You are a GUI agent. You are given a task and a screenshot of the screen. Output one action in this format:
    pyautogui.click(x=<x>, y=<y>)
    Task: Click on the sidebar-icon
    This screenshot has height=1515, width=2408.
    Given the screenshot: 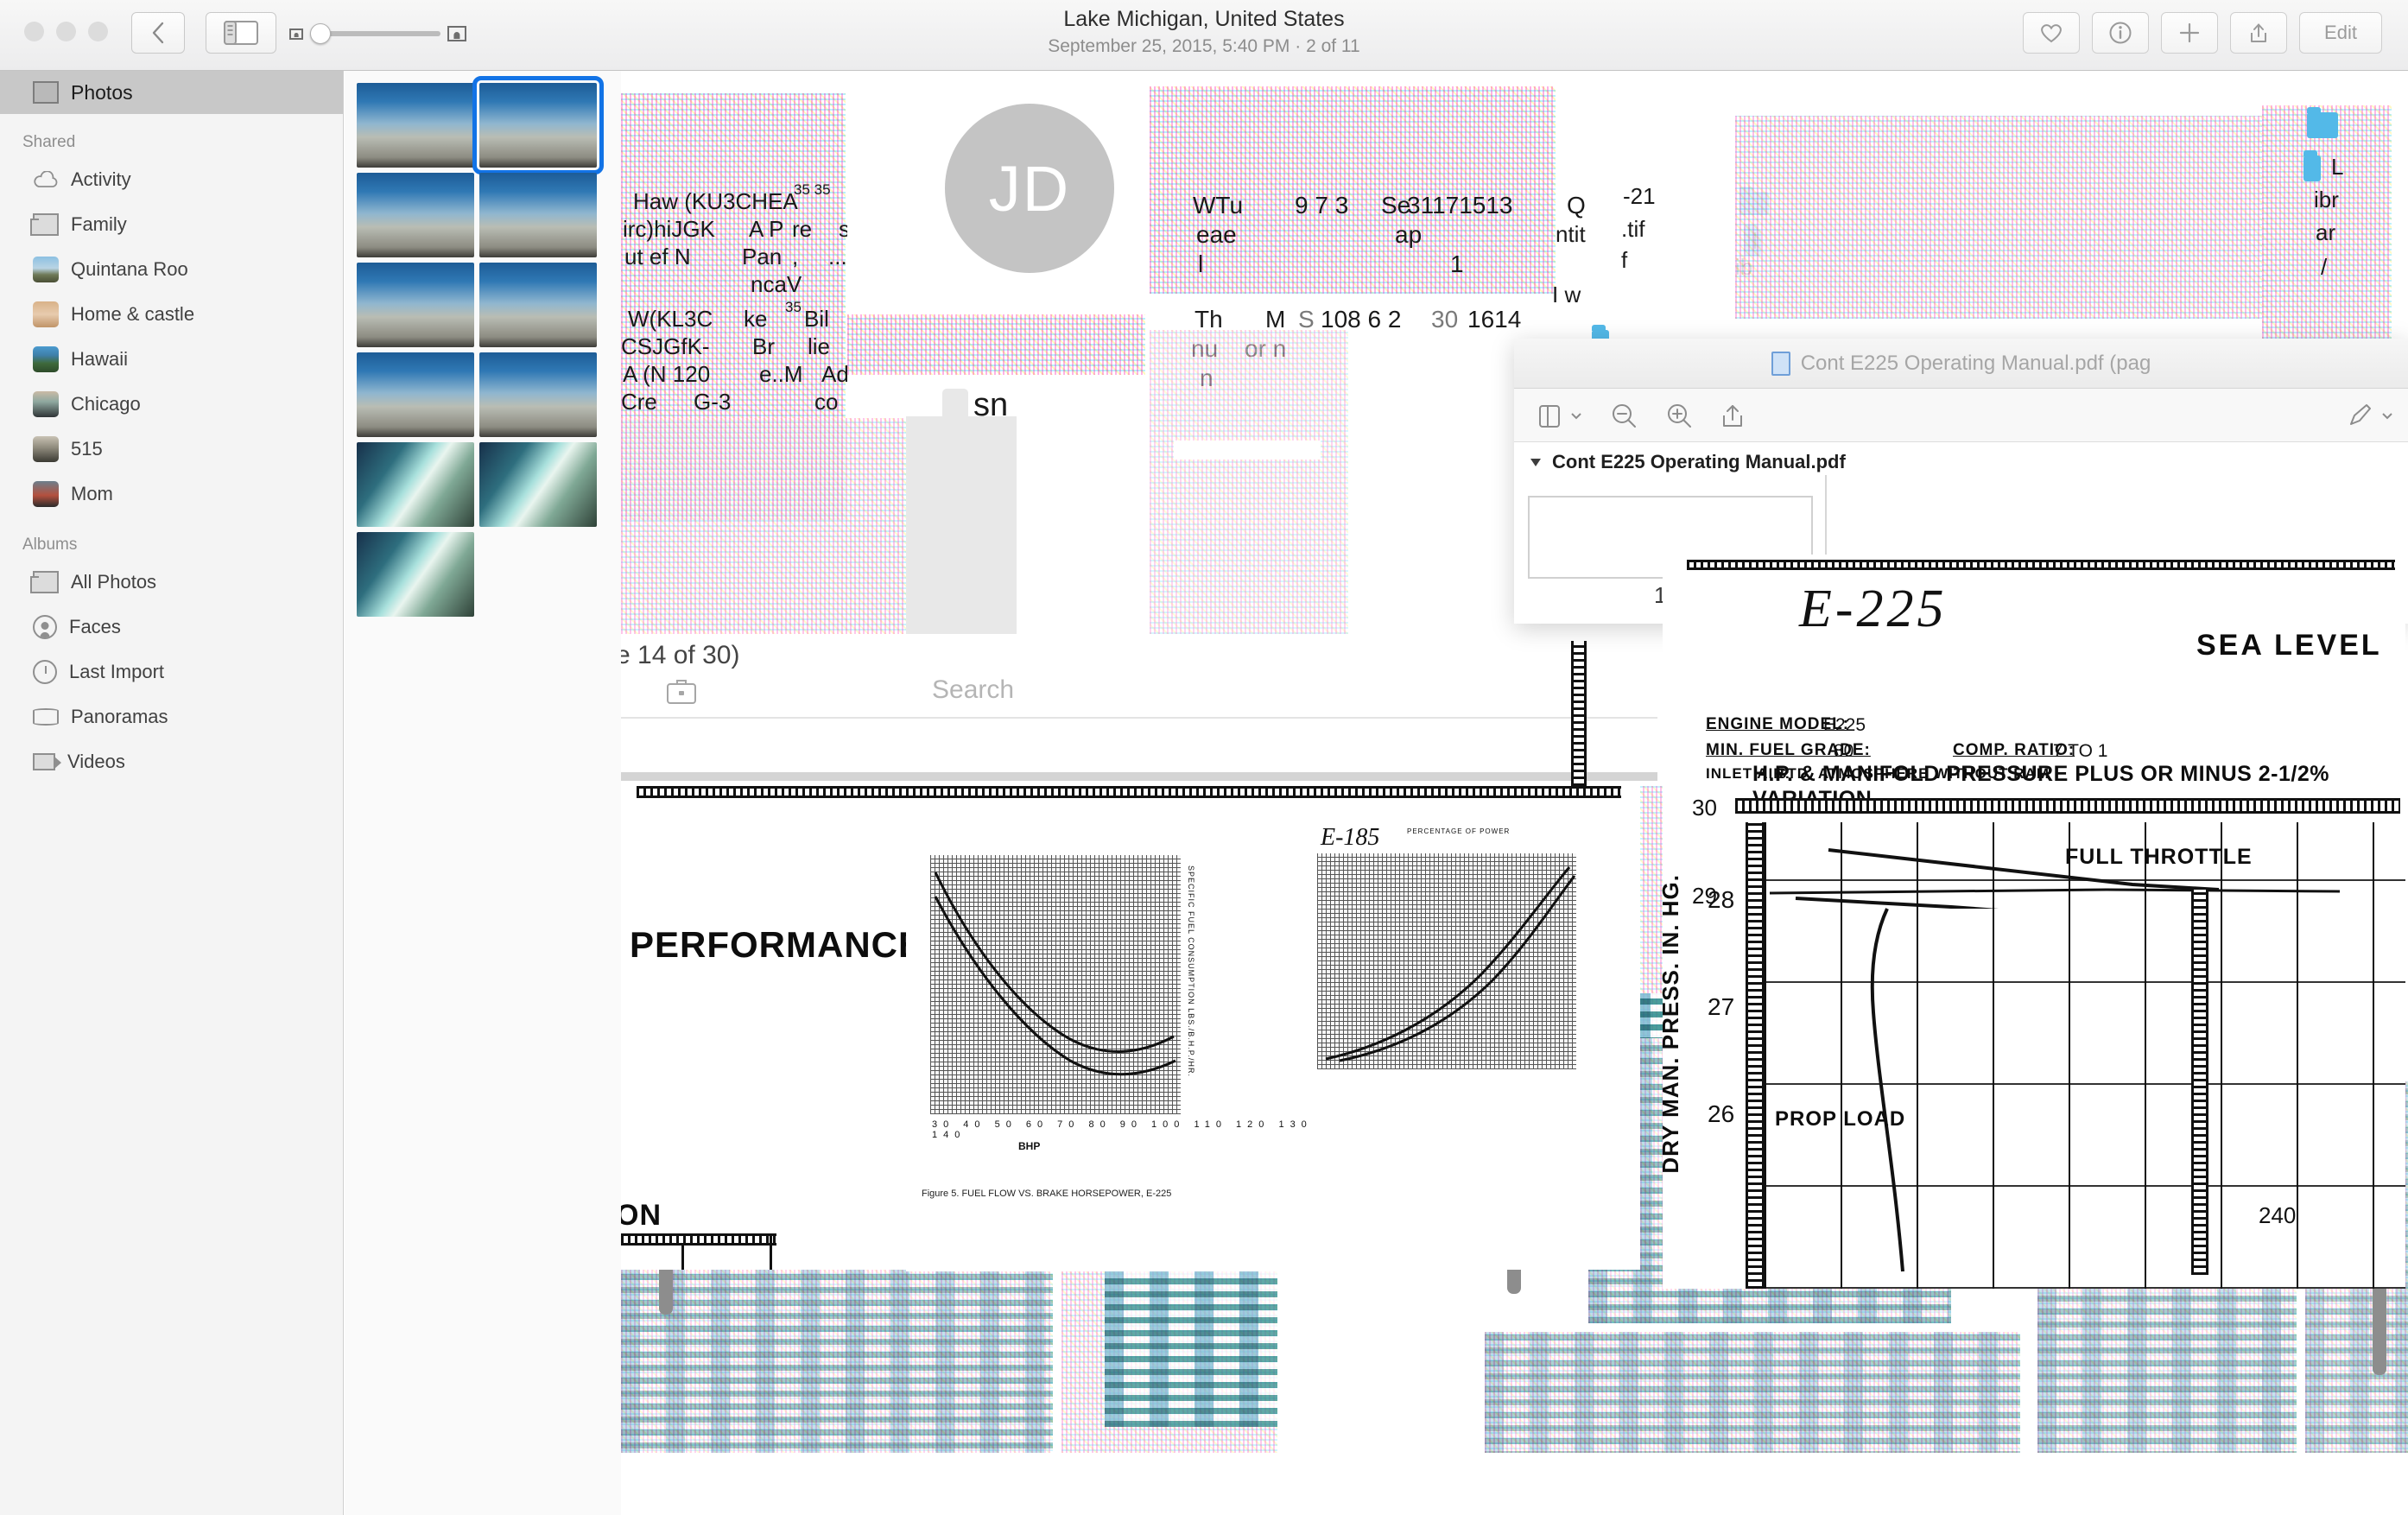 What is the action you would take?
    pyautogui.click(x=1549, y=416)
    